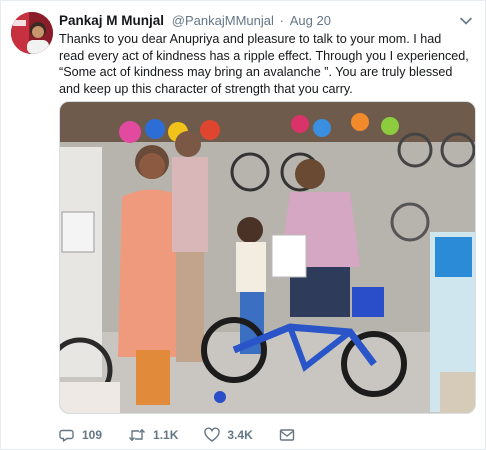  Describe the element at coordinates (111, 20) in the screenshot. I see `author-name: Pankaj M Munjal` at that location.